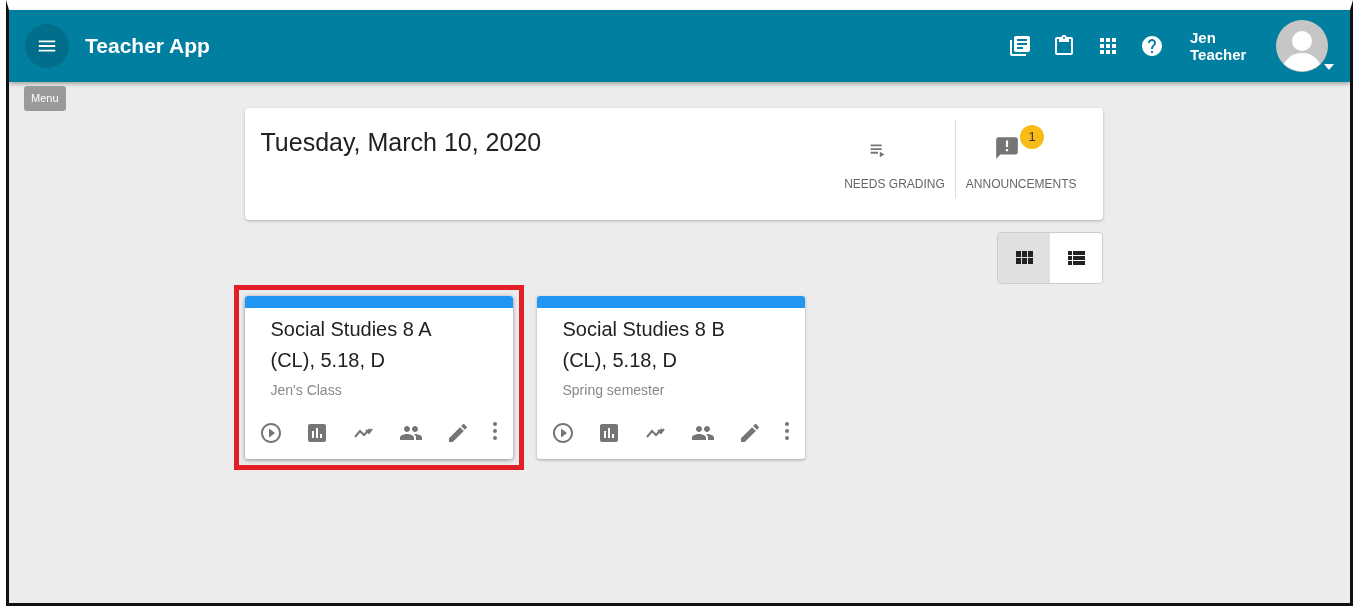  What do you see at coordinates (1302, 46) in the screenshot?
I see `avatar-icon` at bounding box center [1302, 46].